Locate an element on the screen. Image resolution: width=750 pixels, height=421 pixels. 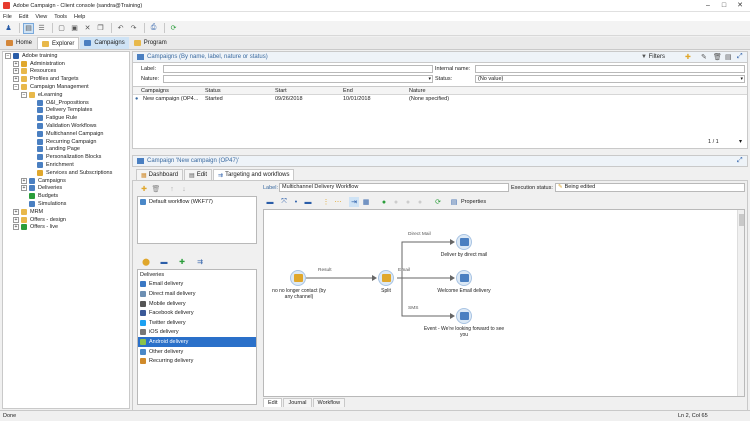
delete-icon: ✕ is located at coordinates (87, 28).